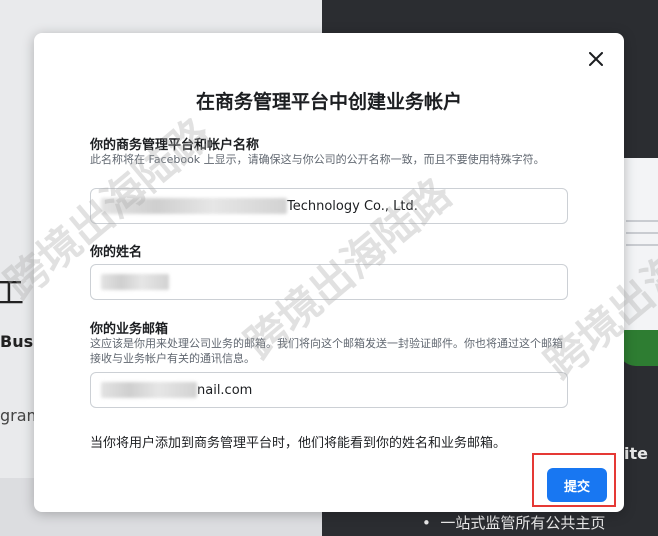 This screenshot has height=536, width=658. I want to click on close-icon, so click(596, 59).